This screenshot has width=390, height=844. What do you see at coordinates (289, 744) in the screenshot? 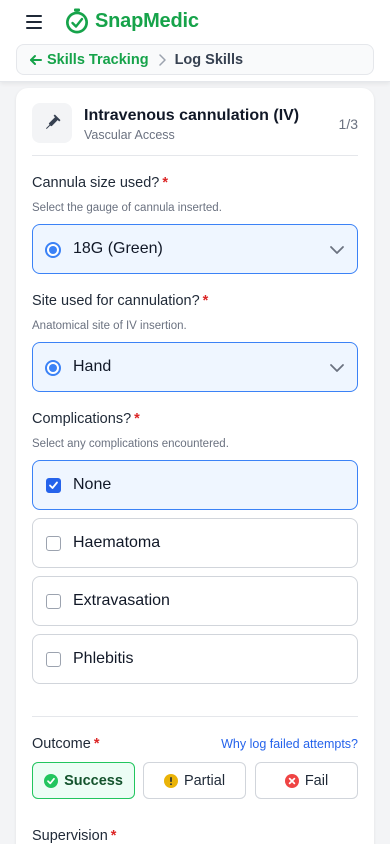
I see `why-log-failed-link: Why log failed attempts?` at bounding box center [289, 744].